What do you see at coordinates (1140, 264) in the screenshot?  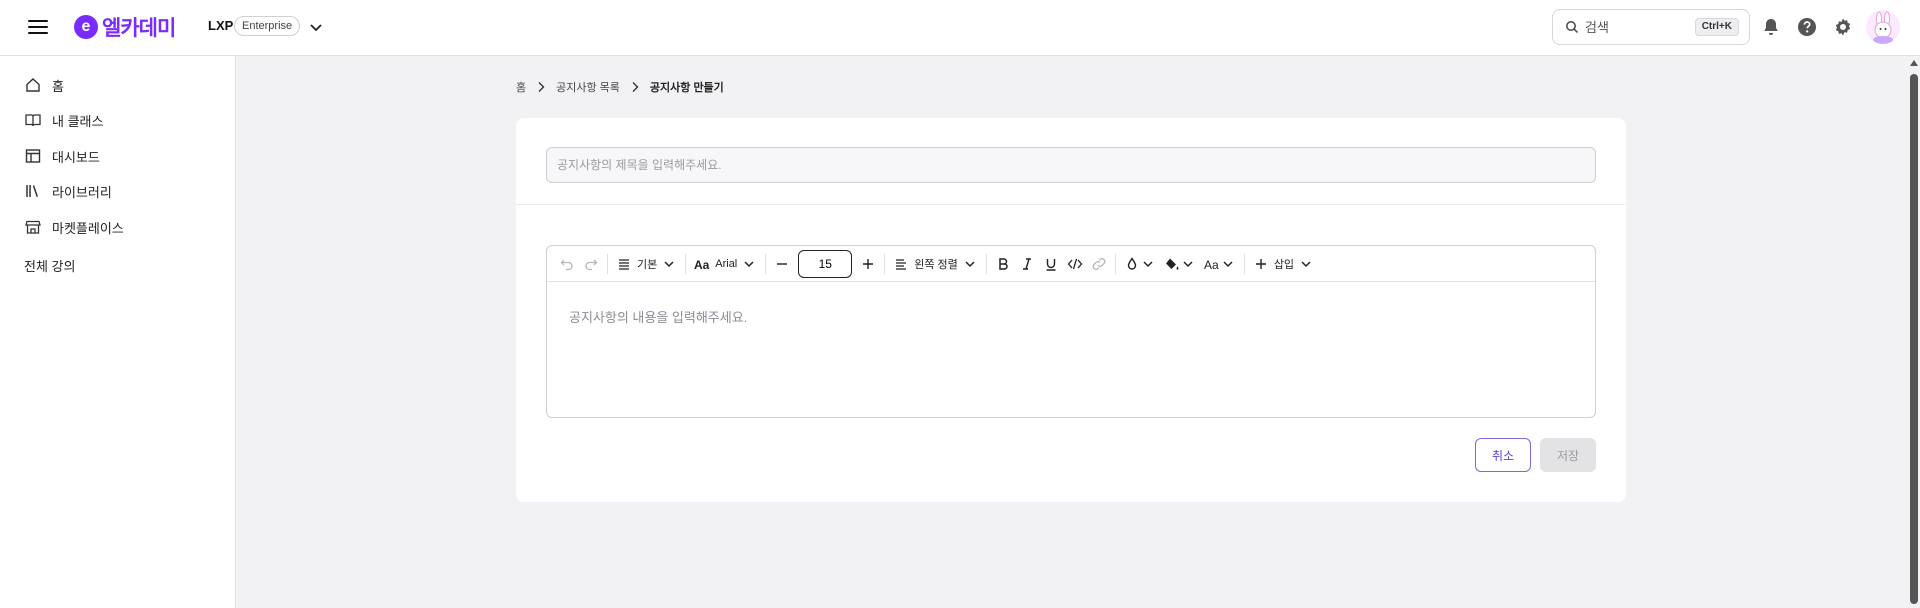 I see `text-color-dropdown` at bounding box center [1140, 264].